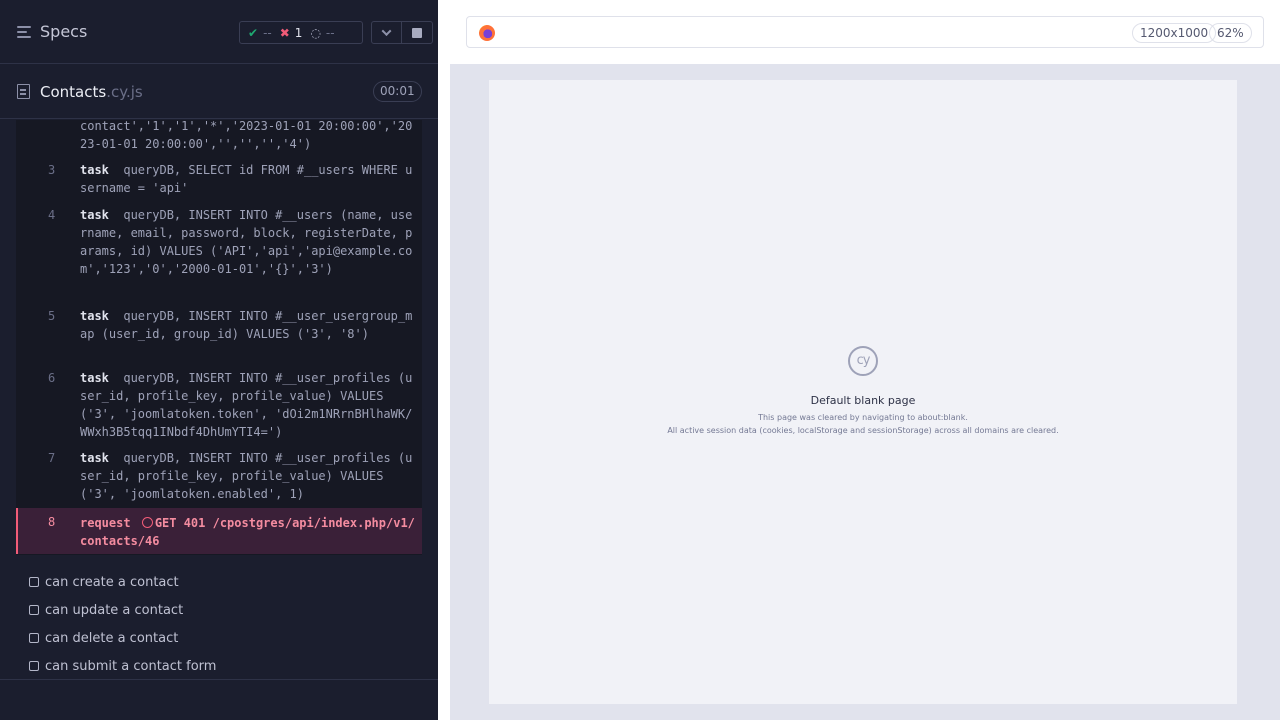 This screenshot has height=720, width=1280. Describe the element at coordinates (52, 170) in the screenshot. I see `command-number: 3` at that location.